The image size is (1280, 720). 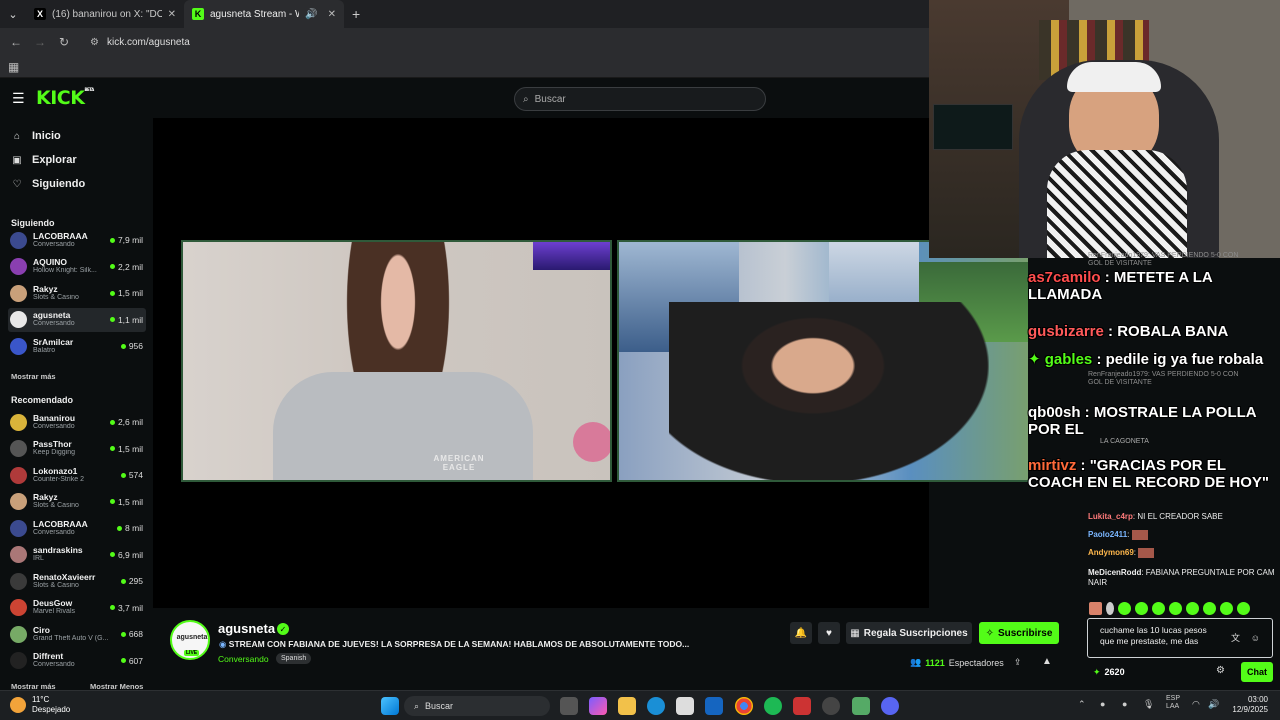 I want to click on tray-chevron-icon: ⌃, so click(x=1082, y=704).